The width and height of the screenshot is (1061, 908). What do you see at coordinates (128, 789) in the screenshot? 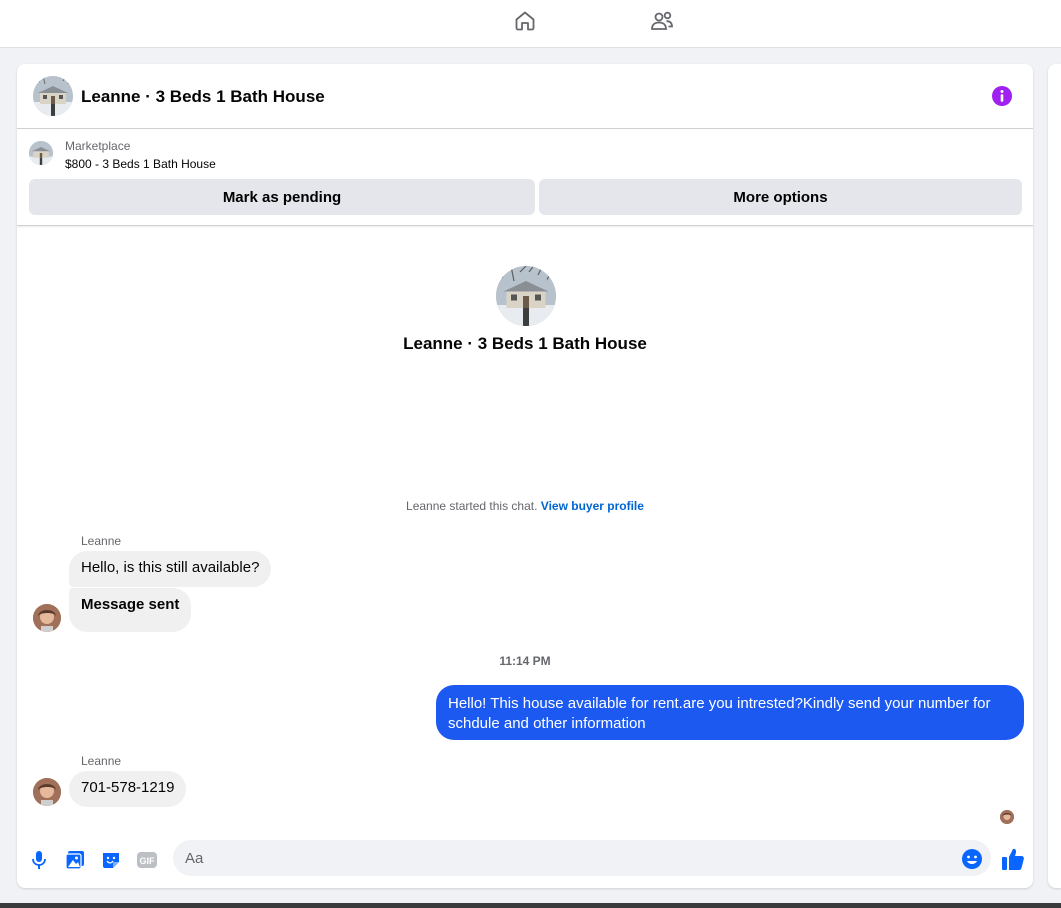
I see `incoming-message: 701-578-1219` at bounding box center [128, 789].